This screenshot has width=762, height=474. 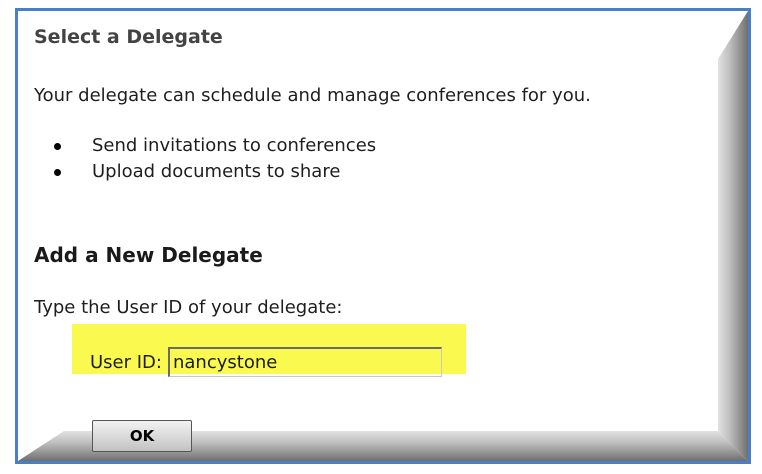 I want to click on list-item: Upload documents to share, so click(x=205, y=172).